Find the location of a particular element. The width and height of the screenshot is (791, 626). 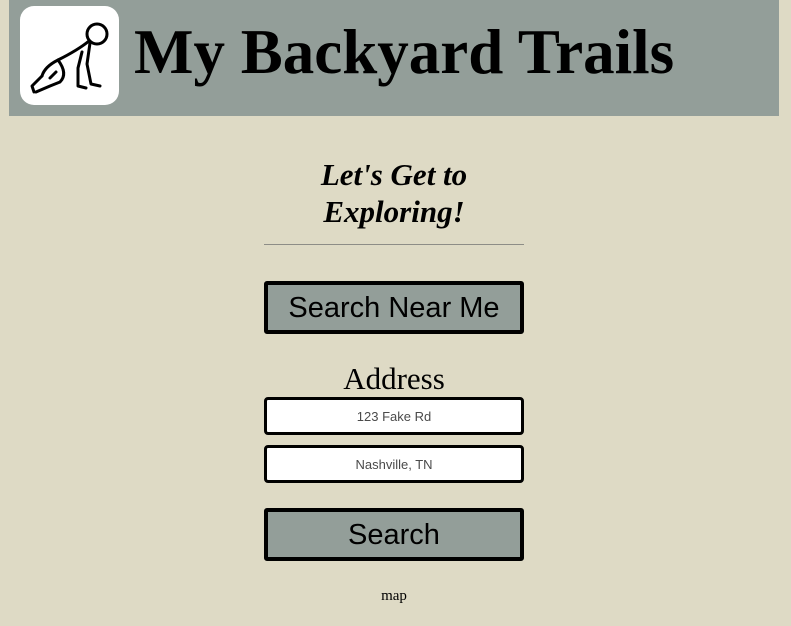

search-button: Search is located at coordinates (394, 534).